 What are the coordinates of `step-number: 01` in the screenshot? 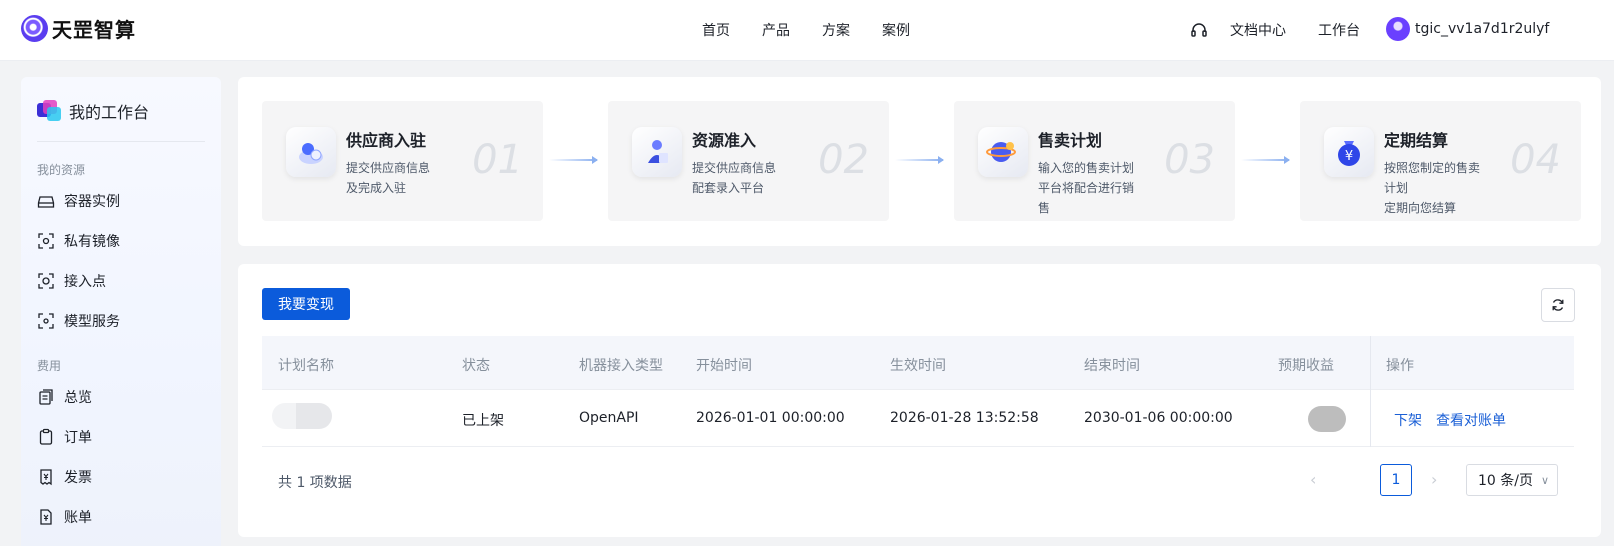 It's located at (497, 160).